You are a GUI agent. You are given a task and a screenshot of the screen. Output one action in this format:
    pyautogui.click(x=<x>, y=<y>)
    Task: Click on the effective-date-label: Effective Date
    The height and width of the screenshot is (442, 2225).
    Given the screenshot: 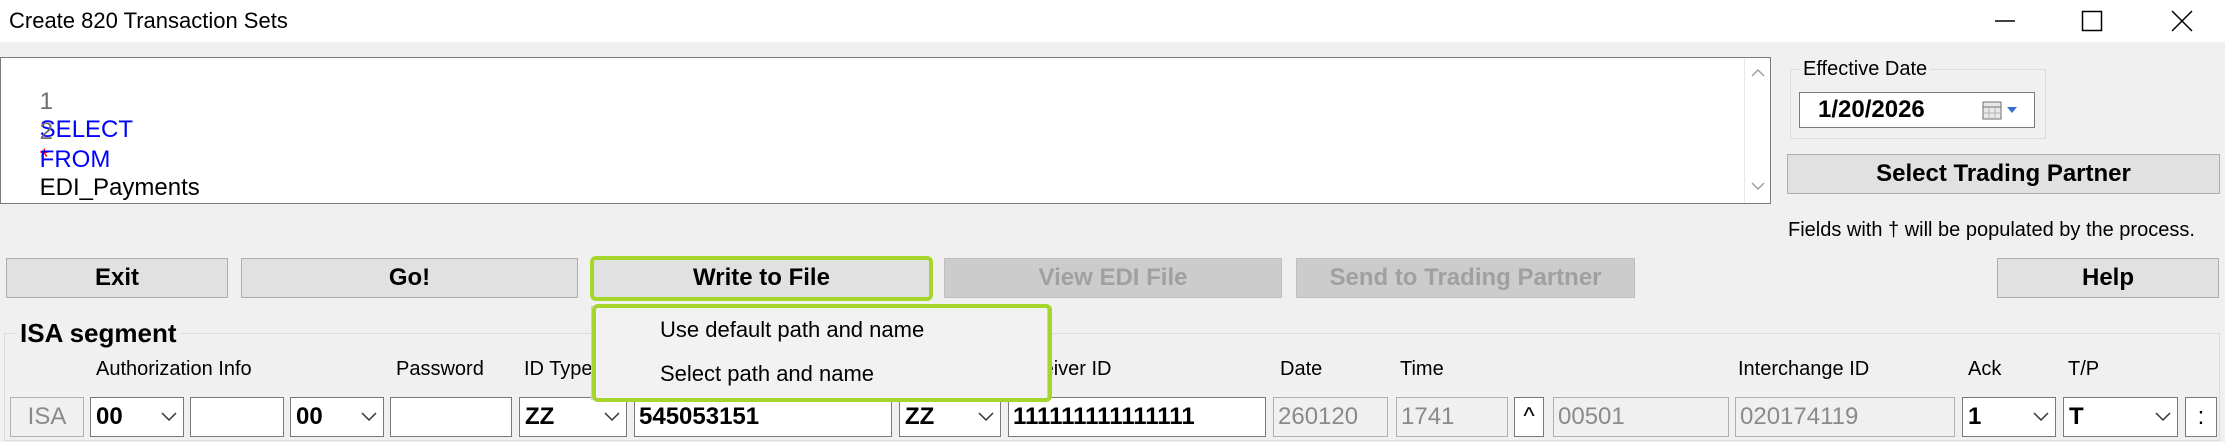 What is the action you would take?
    pyautogui.click(x=1865, y=69)
    